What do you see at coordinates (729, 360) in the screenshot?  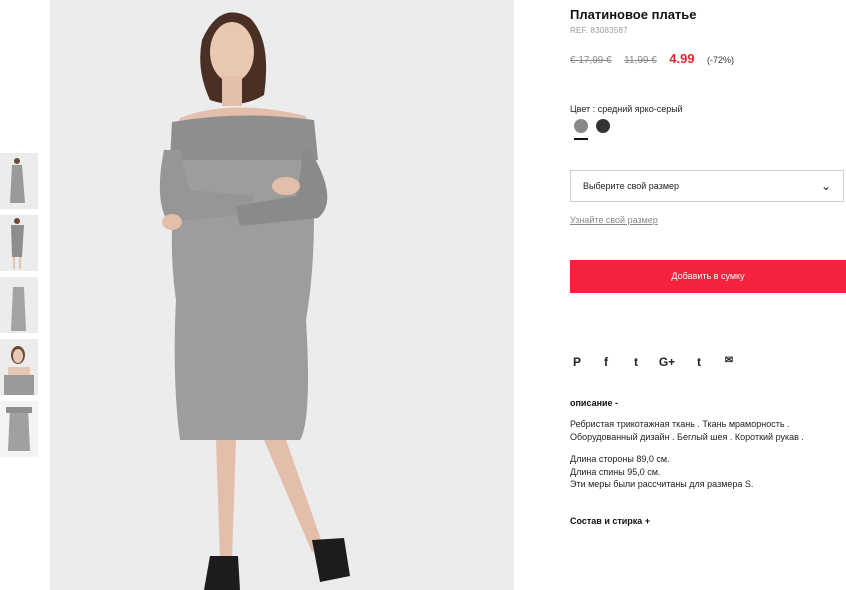 I see `email-icon: ✉` at bounding box center [729, 360].